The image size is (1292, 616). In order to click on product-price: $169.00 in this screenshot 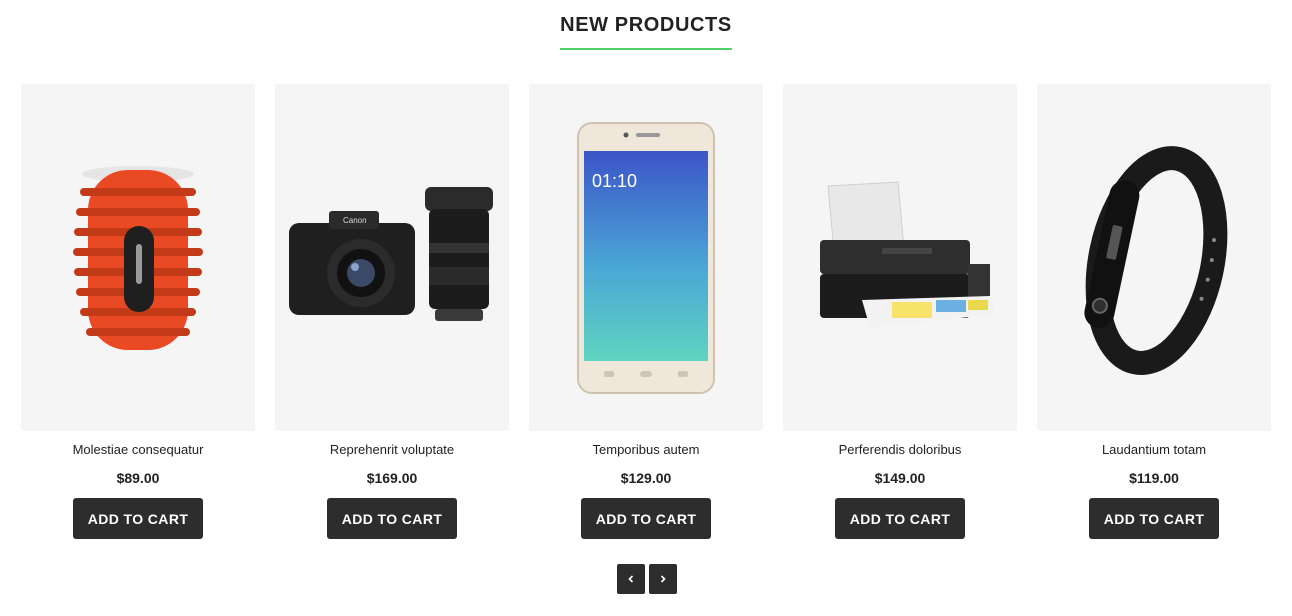, I will do `click(392, 478)`.